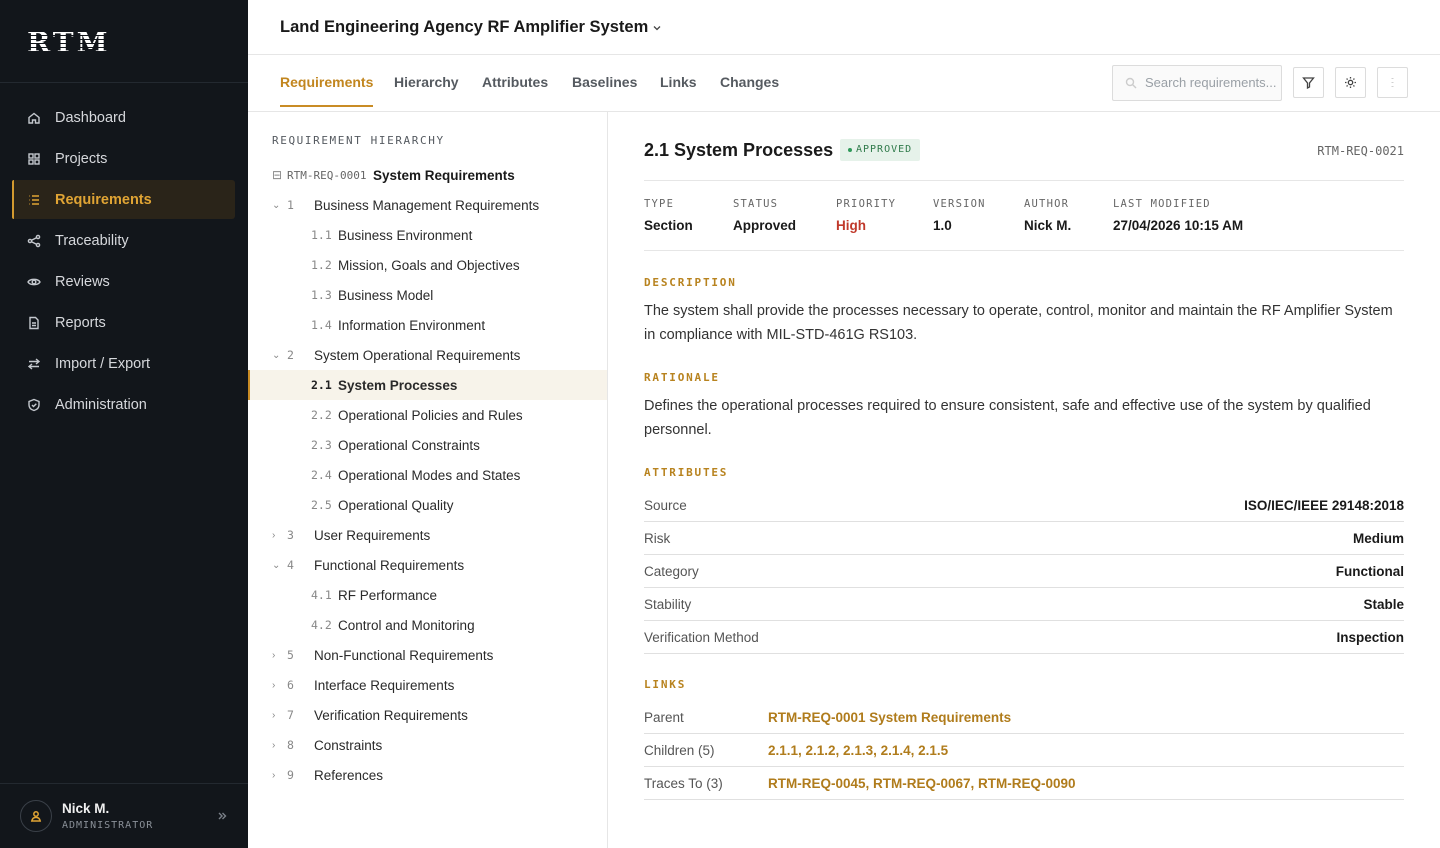 The image size is (1440, 848). I want to click on tab-requirements: Requirements, so click(327, 83).